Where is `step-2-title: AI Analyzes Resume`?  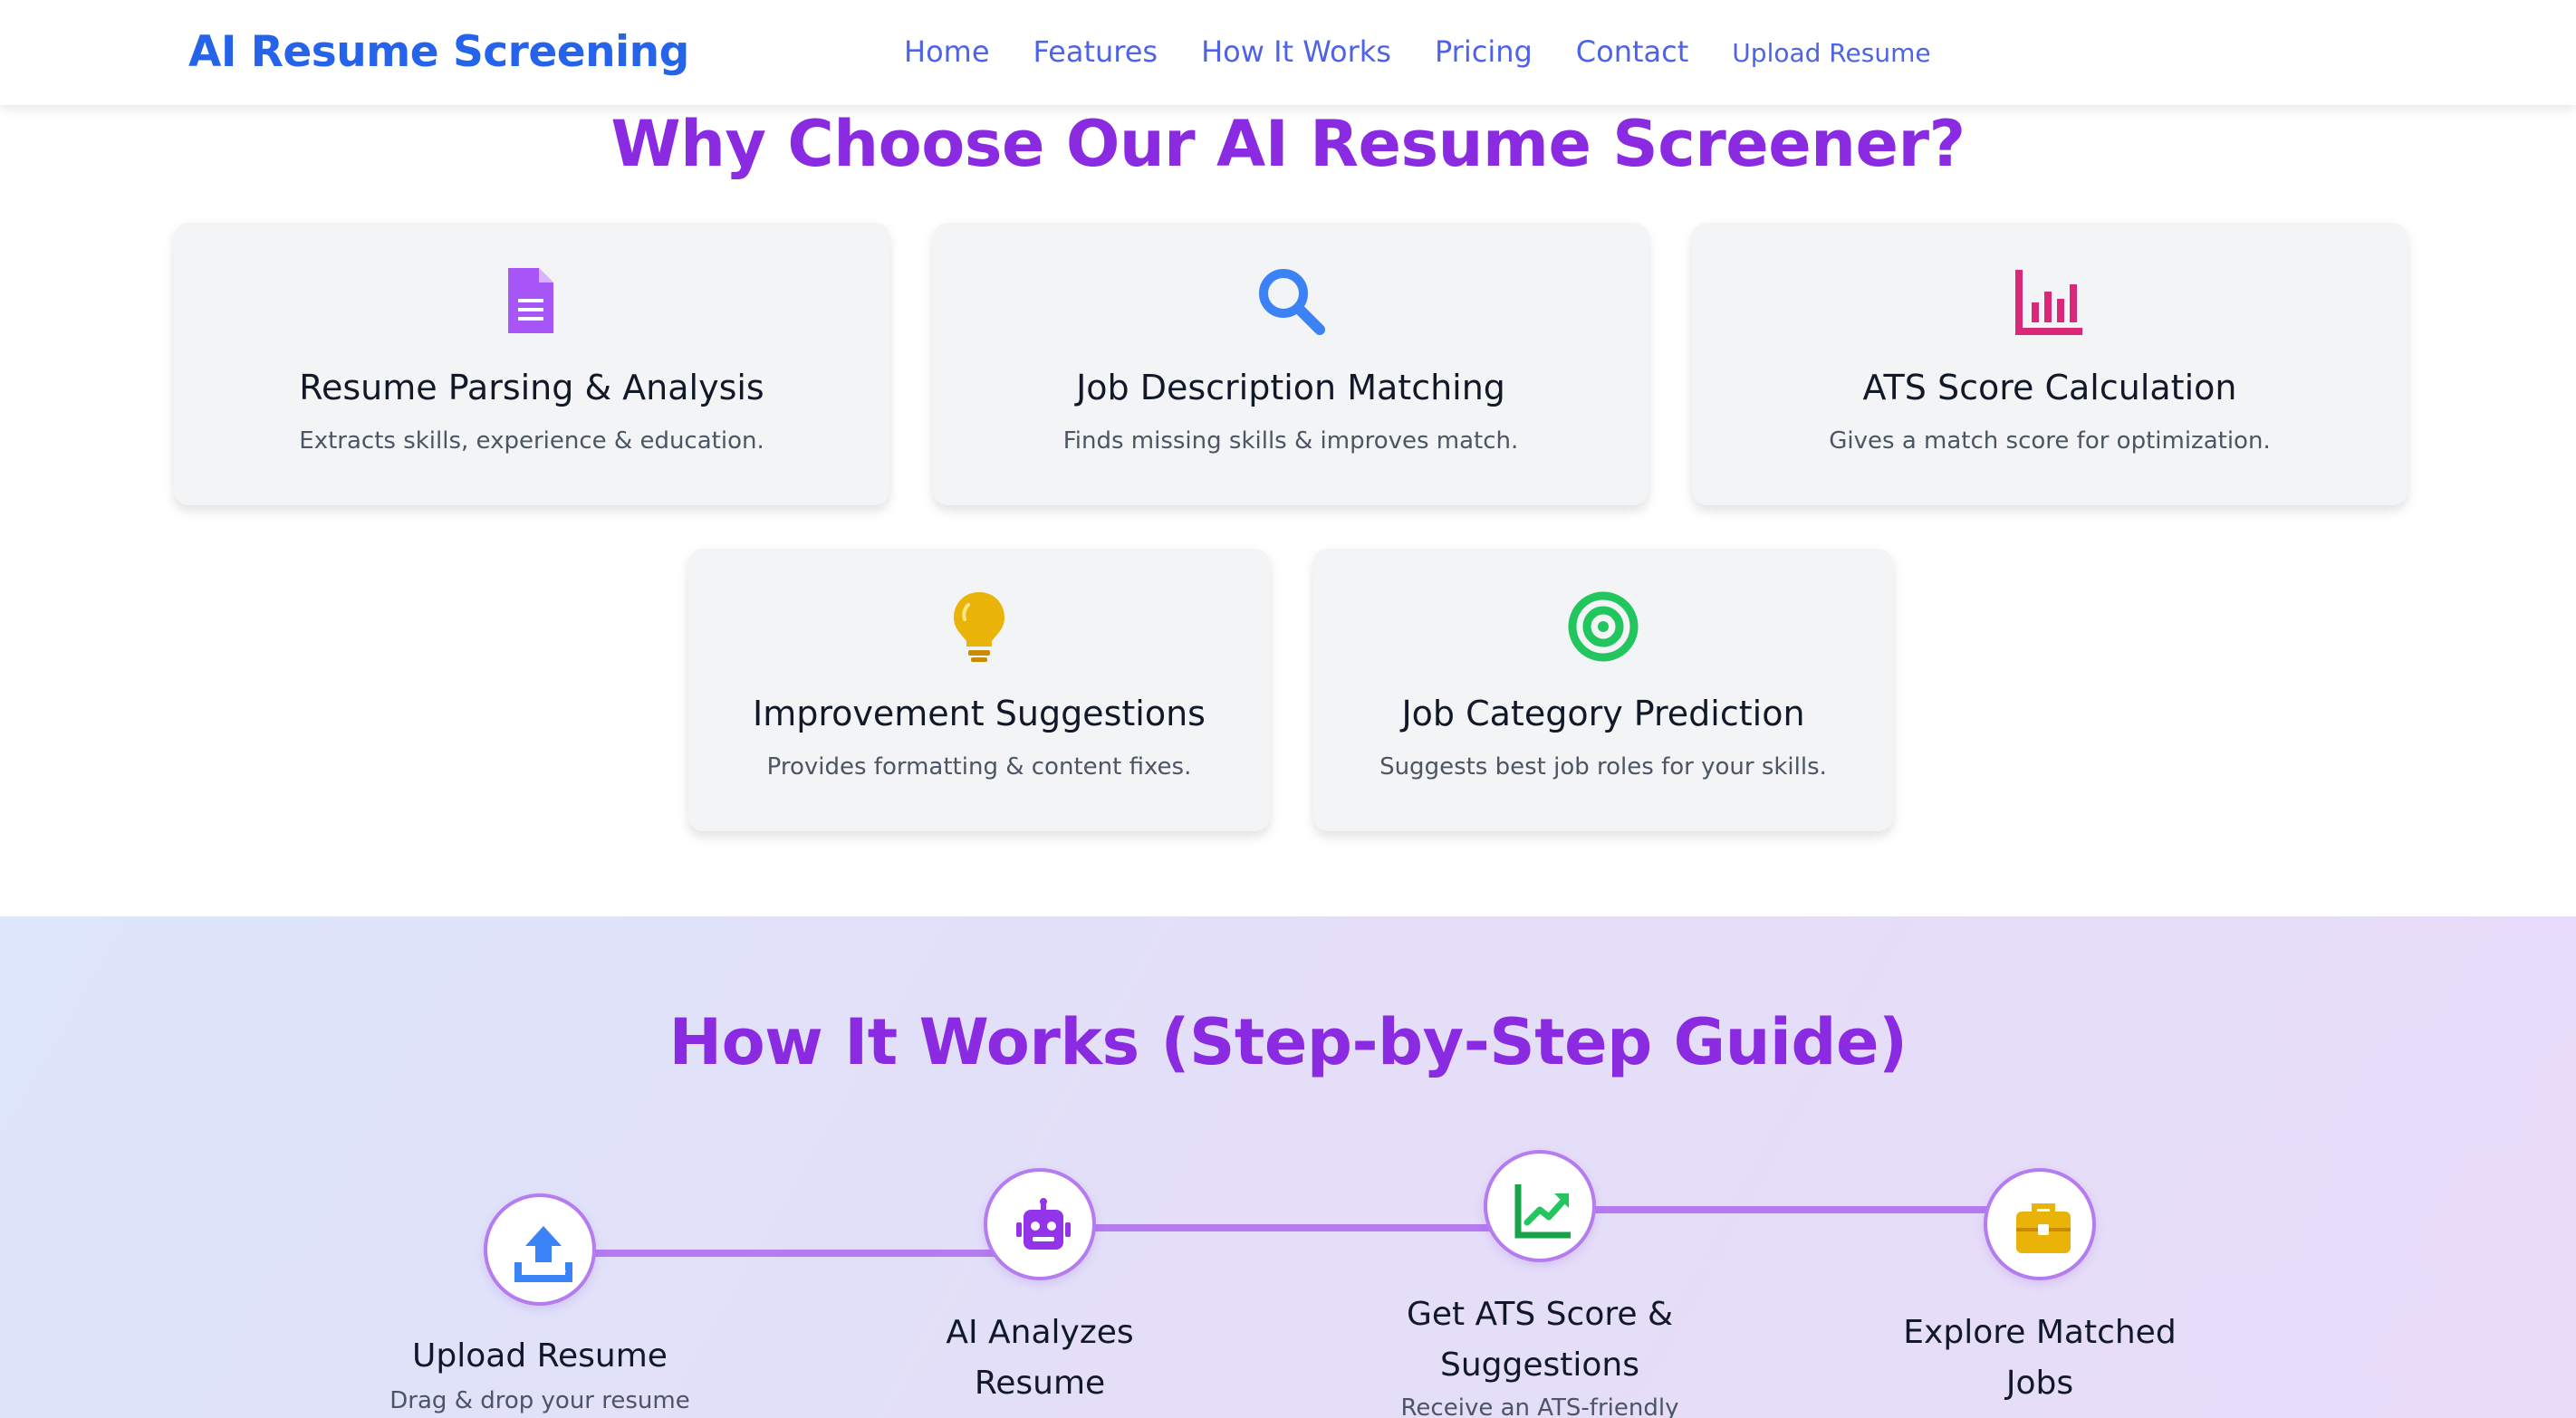 step-2-title: AI Analyzes Resume is located at coordinates (1040, 1358).